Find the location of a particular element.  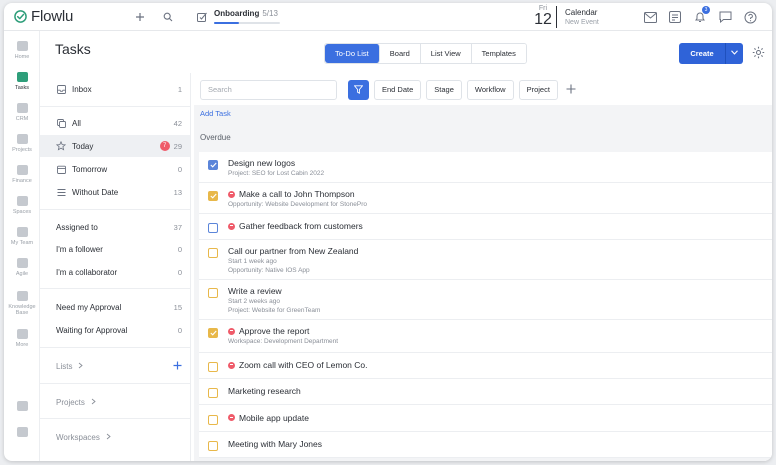

nav-item-projects: Projects is located at coordinates (22, 143).